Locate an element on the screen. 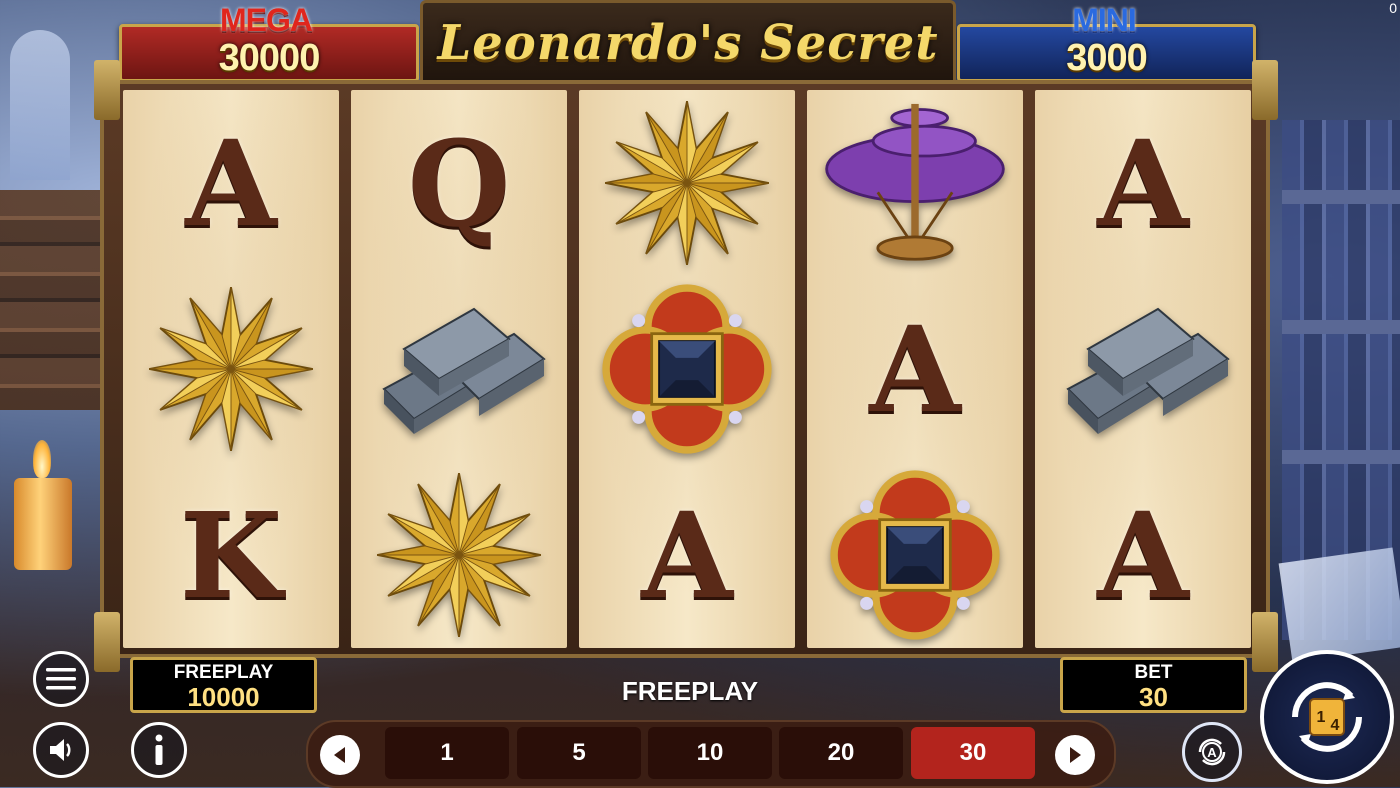 The image size is (1400, 788). spin-icon: 1 4 is located at coordinates (1327, 717).